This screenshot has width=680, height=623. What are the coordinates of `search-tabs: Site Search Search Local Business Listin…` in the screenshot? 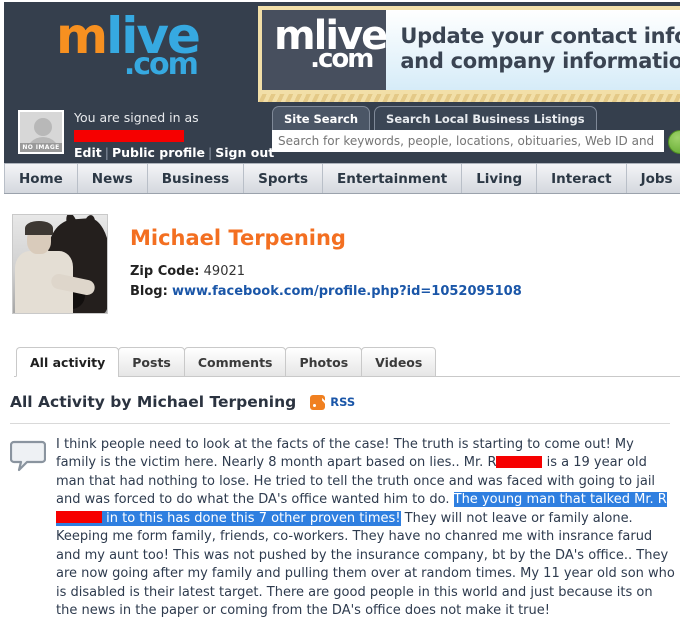 It's located at (476, 118).